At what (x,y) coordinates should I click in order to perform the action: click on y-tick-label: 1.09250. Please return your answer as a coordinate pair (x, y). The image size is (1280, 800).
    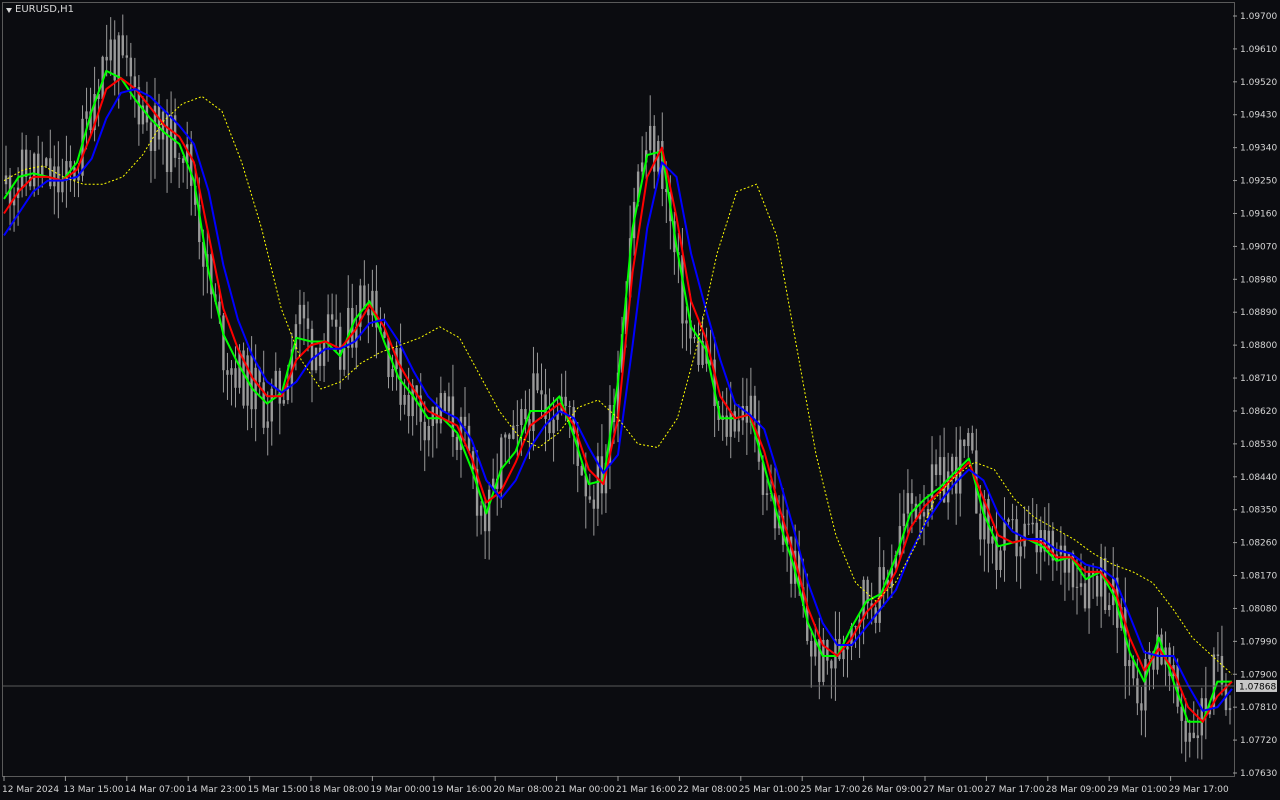
    Looking at the image, I should click on (1258, 182).